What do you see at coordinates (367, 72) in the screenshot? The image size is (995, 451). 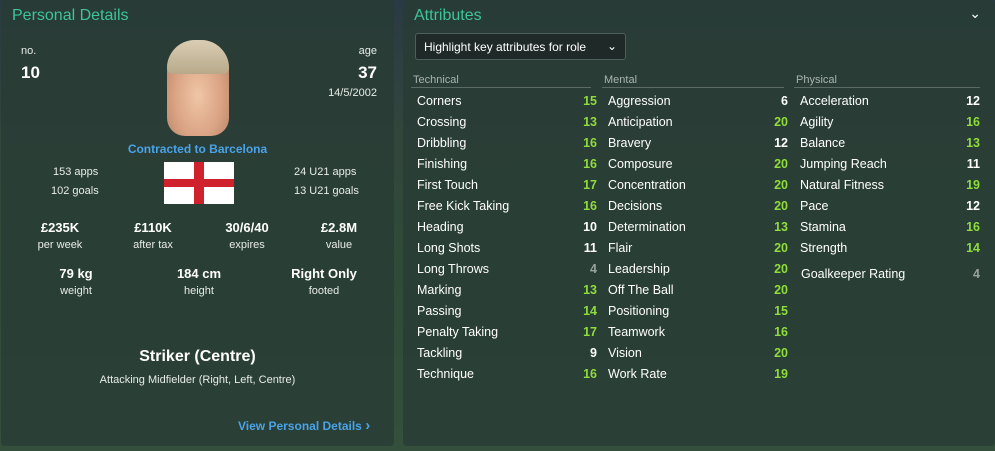 I see `age-value: 37` at bounding box center [367, 72].